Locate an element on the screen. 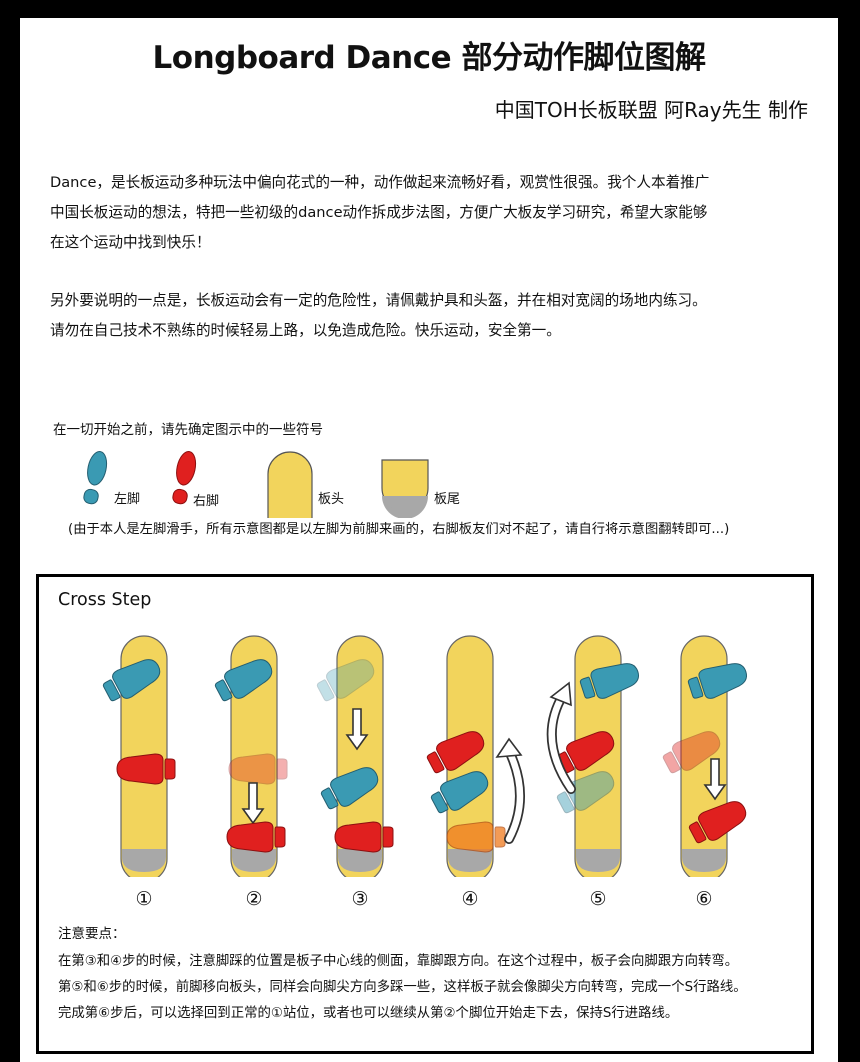  legend-title: 在一切开始之前，请先确定图示中的一些符号 is located at coordinates (188, 430).